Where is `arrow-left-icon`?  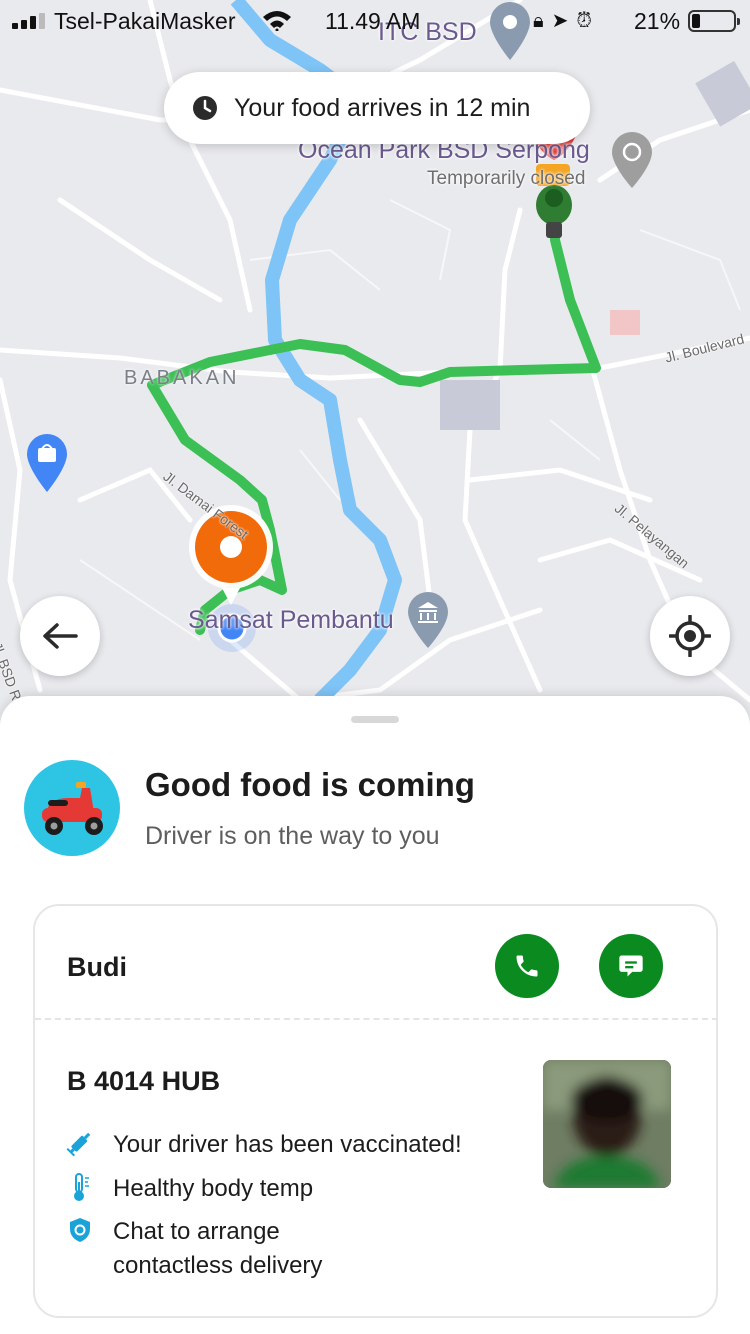 arrow-left-icon is located at coordinates (60, 636).